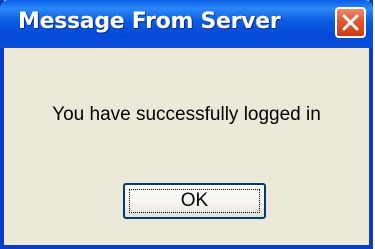  Describe the element at coordinates (149, 21) in the screenshot. I see `window-title: Message From Server` at that location.